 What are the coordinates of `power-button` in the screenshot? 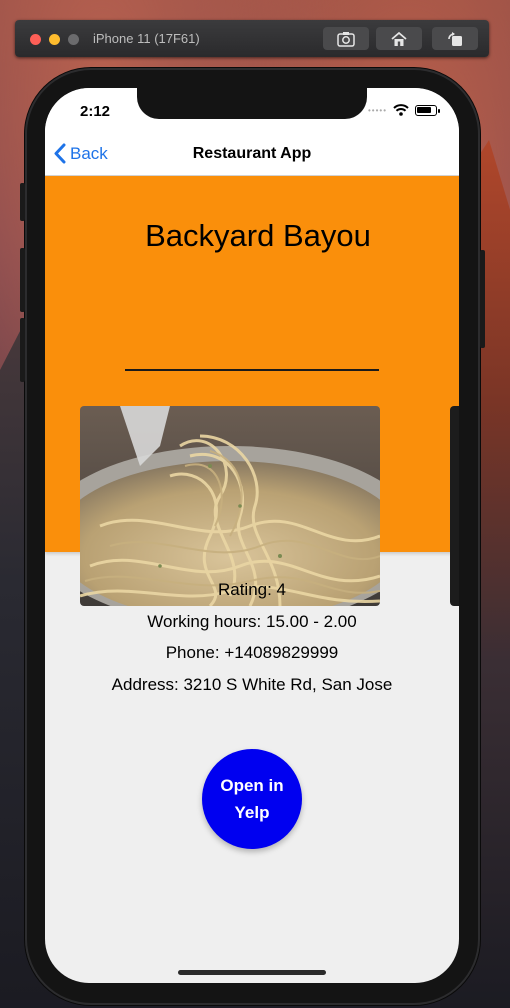 It's located at (482, 299).